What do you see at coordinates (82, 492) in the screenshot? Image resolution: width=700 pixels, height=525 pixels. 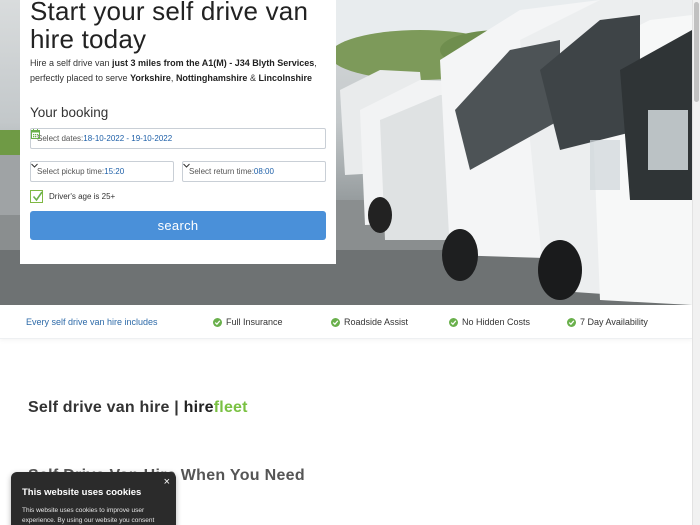 I see `cookie-title: This website uses cookies` at bounding box center [82, 492].